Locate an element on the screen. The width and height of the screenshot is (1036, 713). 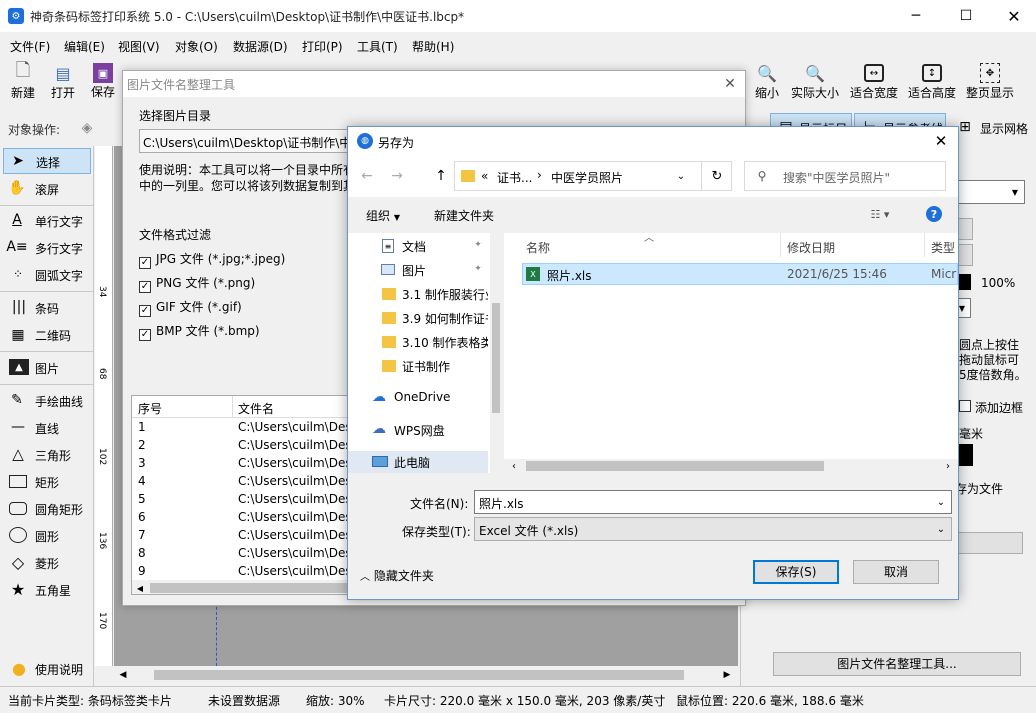
hide-folders-toggle: ︿ 隐藏文件夹 is located at coordinates (397, 575).